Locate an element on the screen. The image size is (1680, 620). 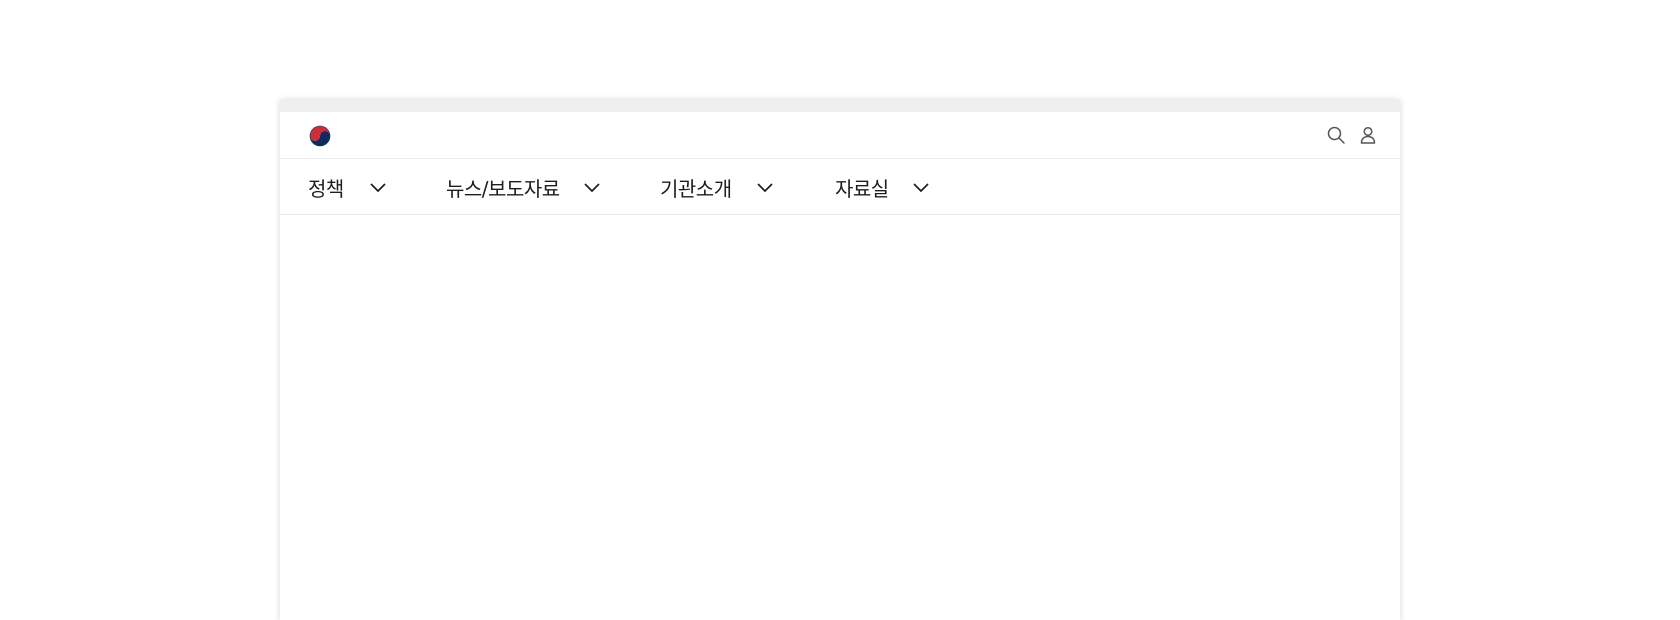
search-icon is located at coordinates (1336, 135).